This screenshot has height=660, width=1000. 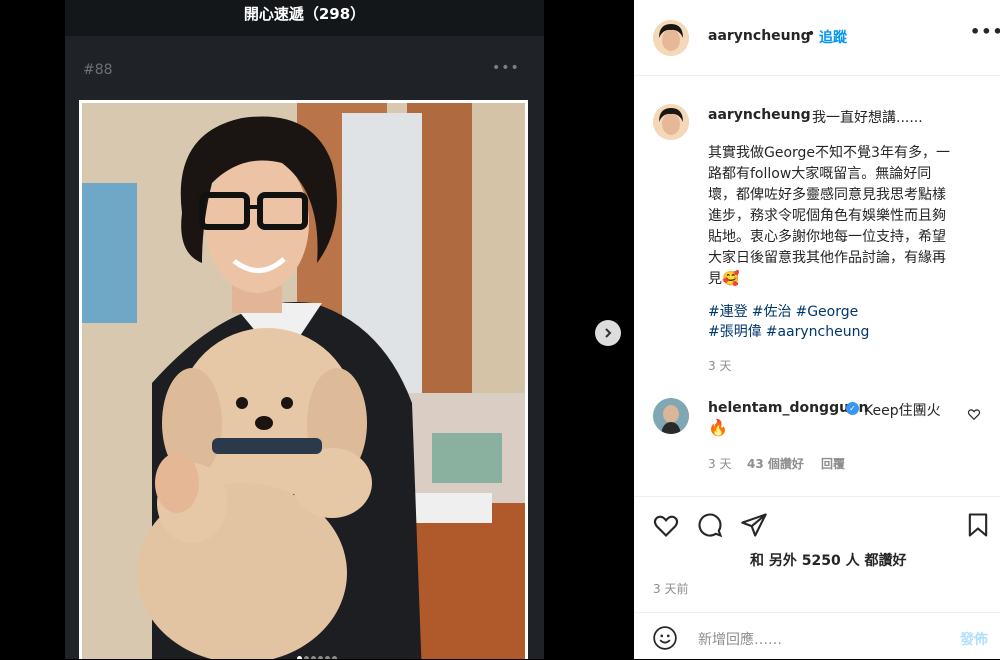 What do you see at coordinates (827, 195) in the screenshot?
I see `caption-line: 壞，都俾咗好多靈感同意見我思考點樣` at bounding box center [827, 195].